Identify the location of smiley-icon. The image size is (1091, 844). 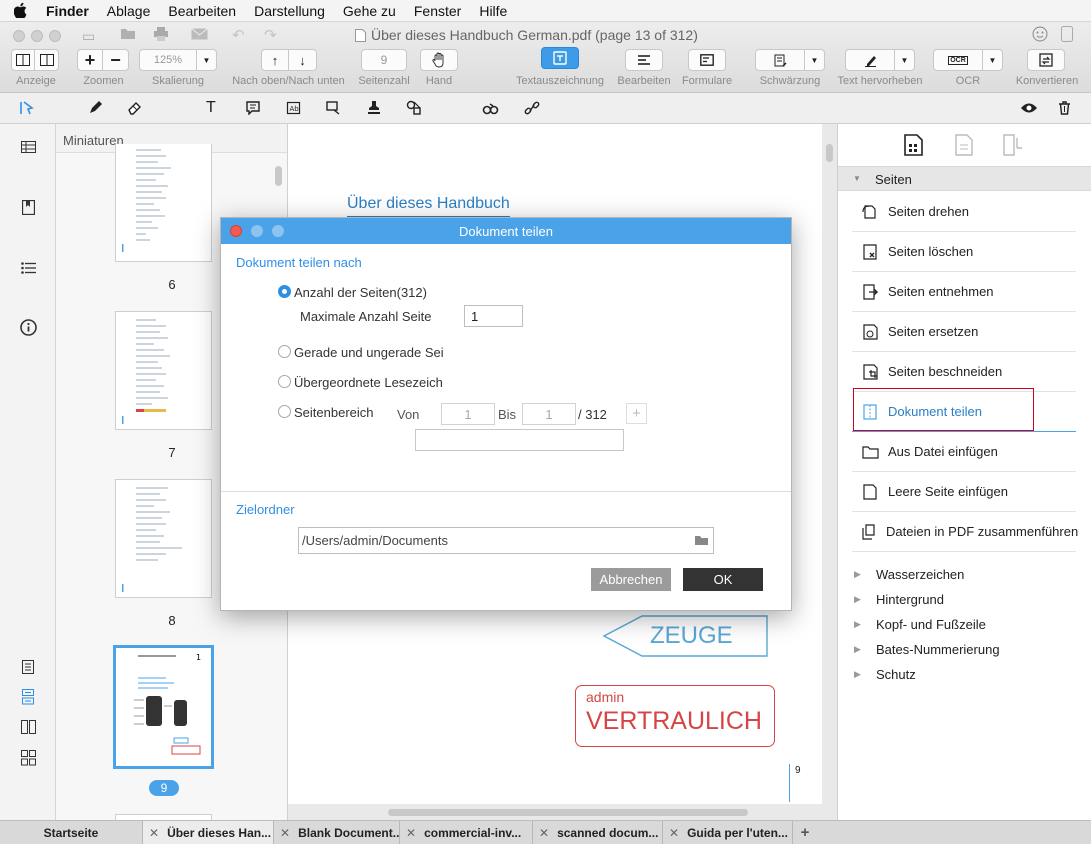
(1040, 34).